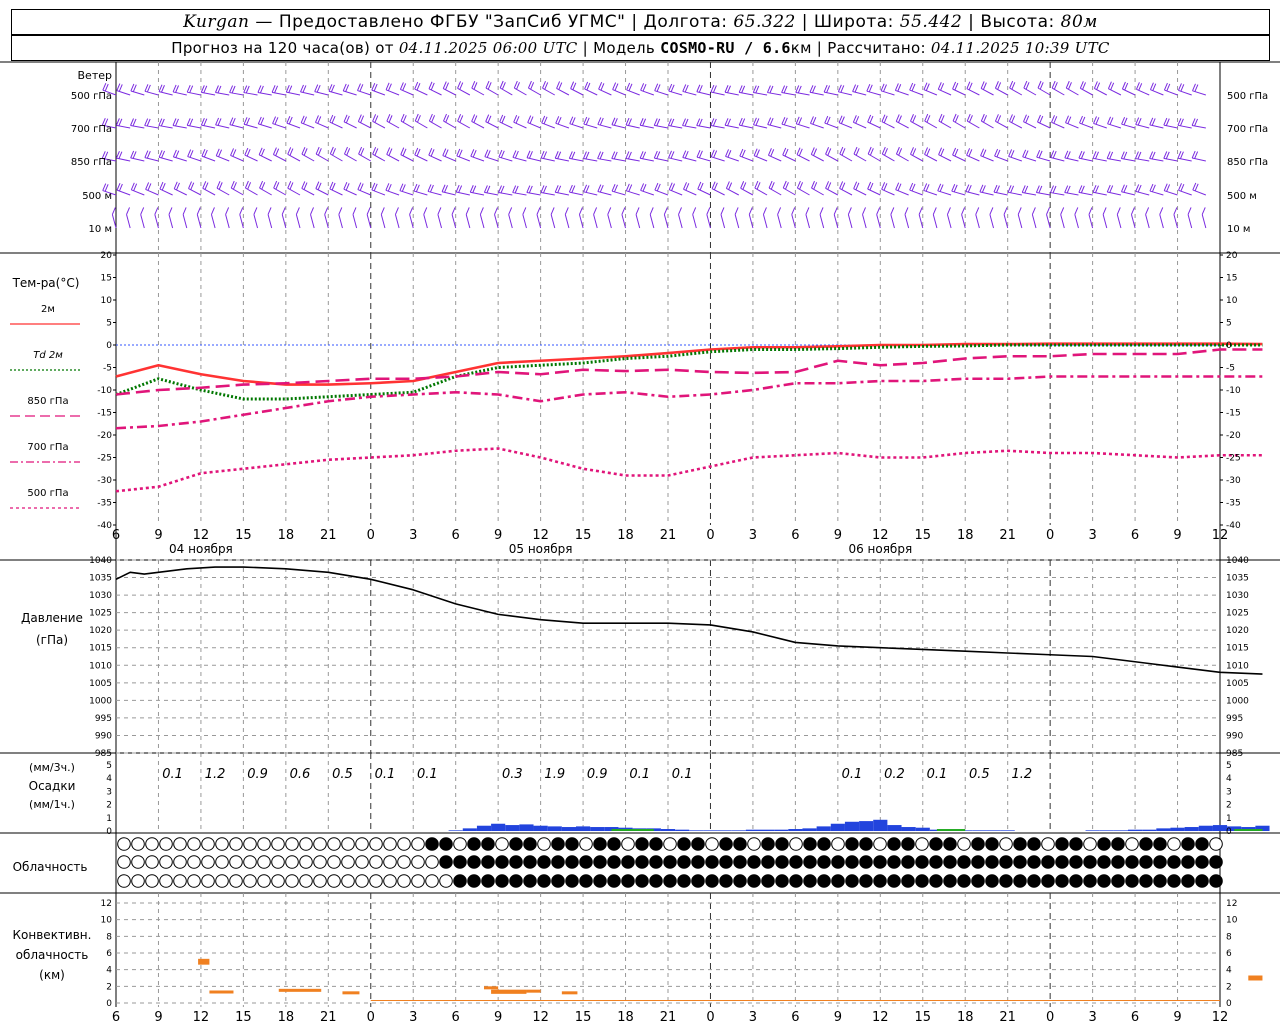 The height and width of the screenshot is (1024, 1280). Describe the element at coordinates (52, 935) in the screenshot. I see `conv-title-1: Конвективн.` at that location.